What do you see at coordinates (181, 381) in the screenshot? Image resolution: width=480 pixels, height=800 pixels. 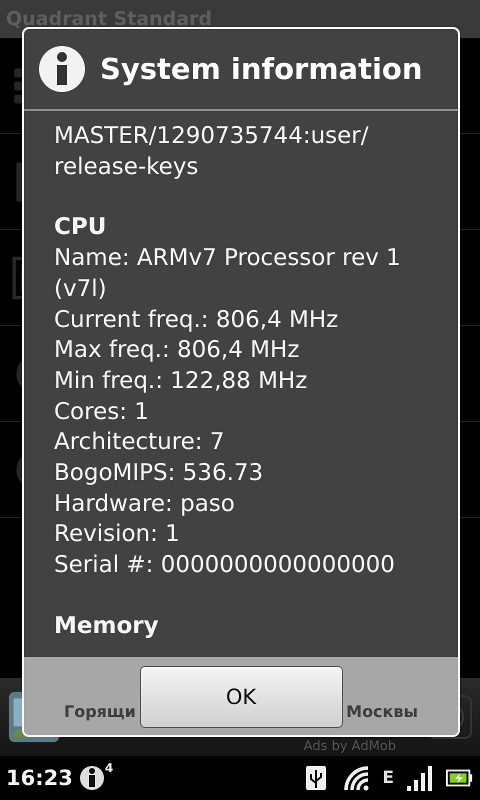 I see `info-line: Min freq.: 122,88 MHz` at bounding box center [181, 381].